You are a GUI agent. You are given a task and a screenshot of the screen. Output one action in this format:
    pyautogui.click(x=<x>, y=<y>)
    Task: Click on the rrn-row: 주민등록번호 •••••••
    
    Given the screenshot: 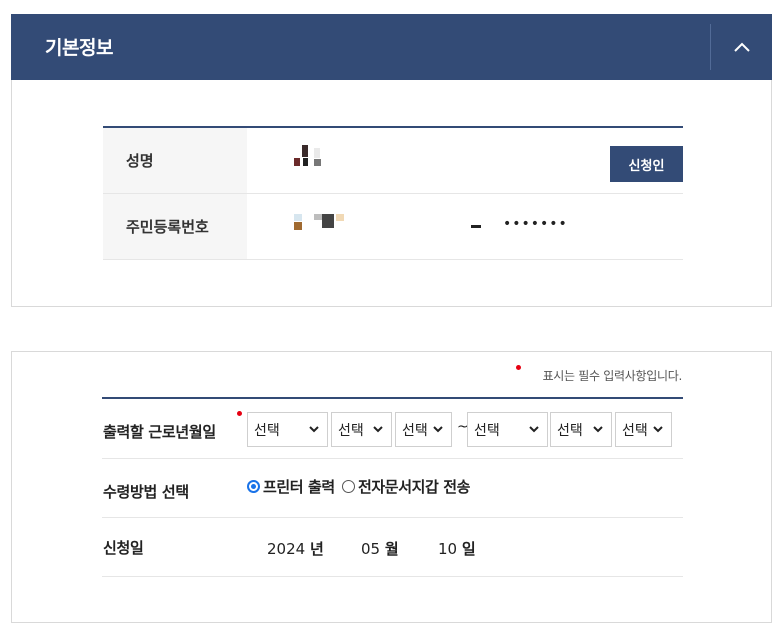 What is the action you would take?
    pyautogui.click(x=393, y=227)
    